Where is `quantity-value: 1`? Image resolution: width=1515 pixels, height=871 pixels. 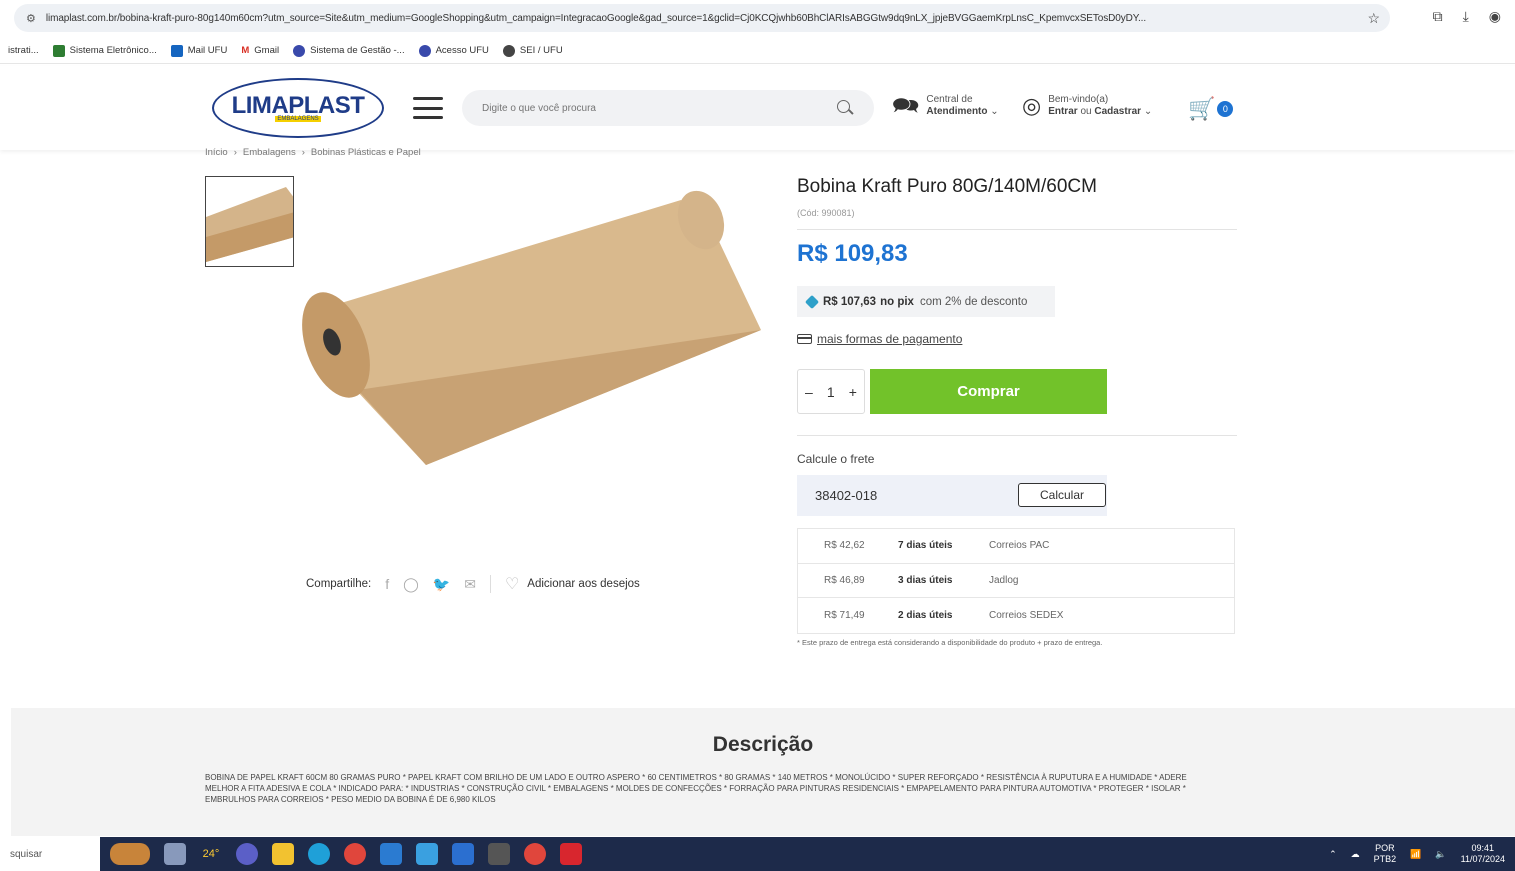 quantity-value: 1 is located at coordinates (831, 392).